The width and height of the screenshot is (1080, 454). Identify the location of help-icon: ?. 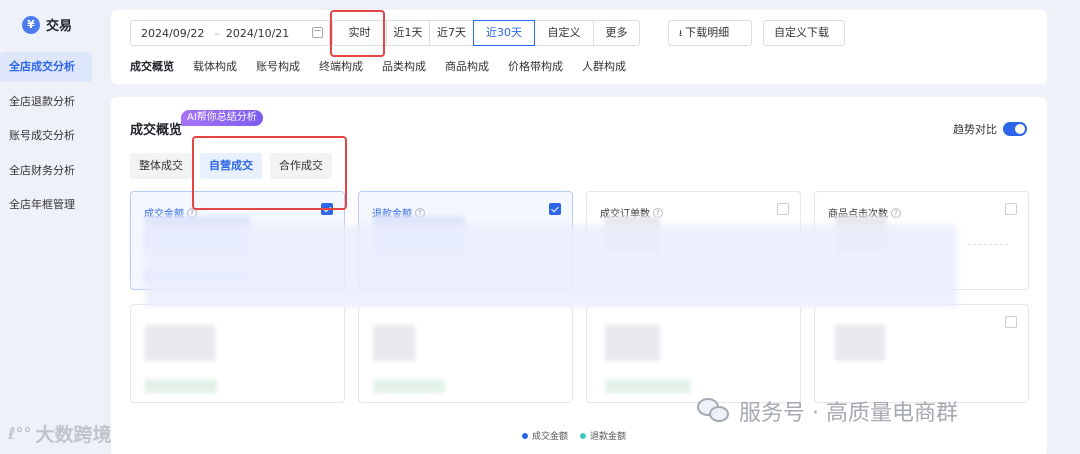
(896, 212).